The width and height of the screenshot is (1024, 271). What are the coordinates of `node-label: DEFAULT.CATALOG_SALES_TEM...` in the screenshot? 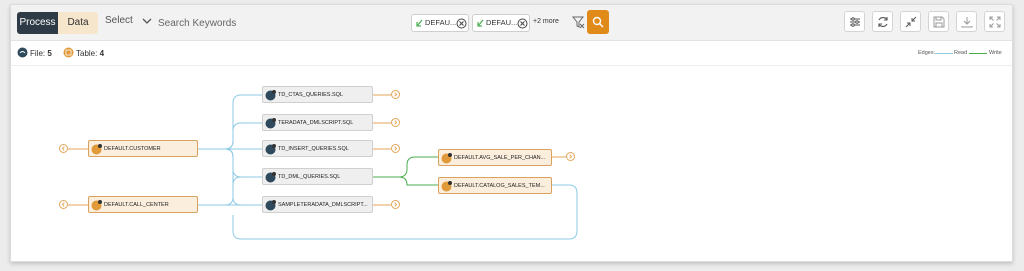 It's located at (499, 186).